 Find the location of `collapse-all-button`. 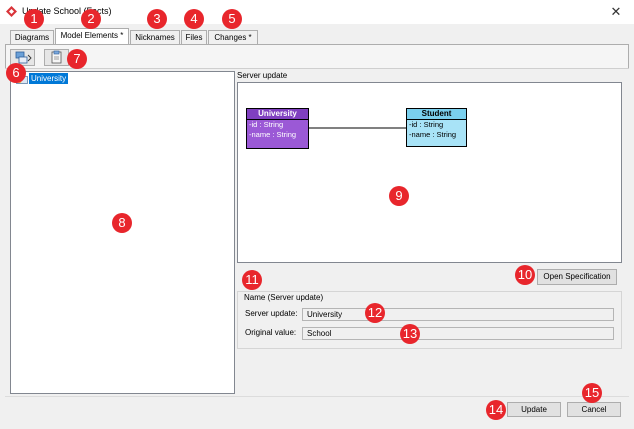

collapse-all-button is located at coordinates (56, 57).